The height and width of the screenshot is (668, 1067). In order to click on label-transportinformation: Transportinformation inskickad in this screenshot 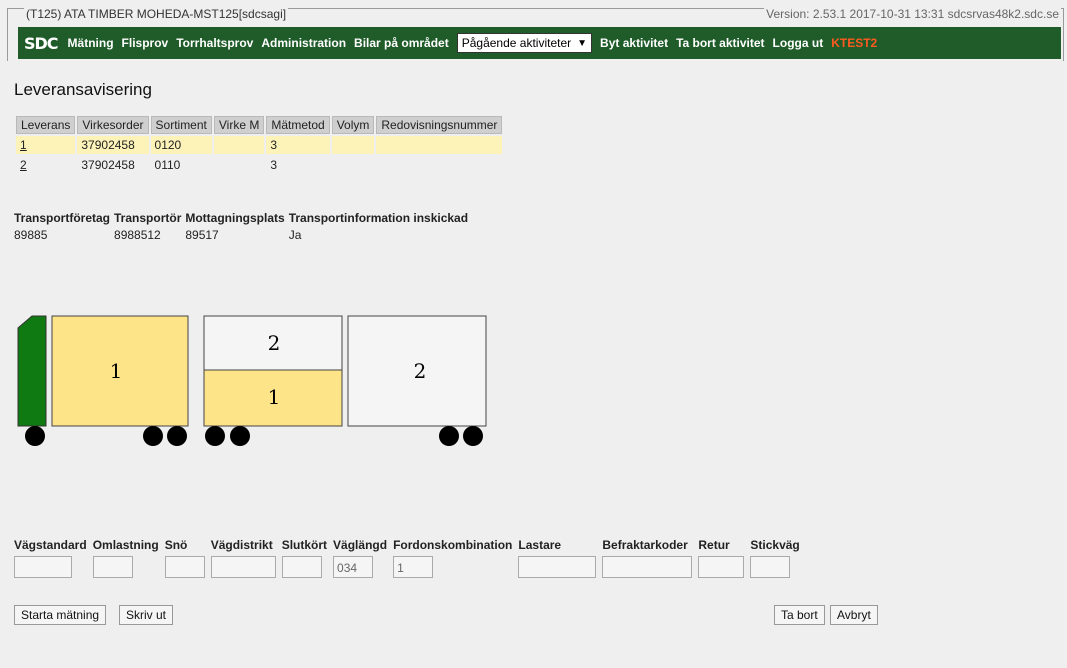, I will do `click(378, 218)`.